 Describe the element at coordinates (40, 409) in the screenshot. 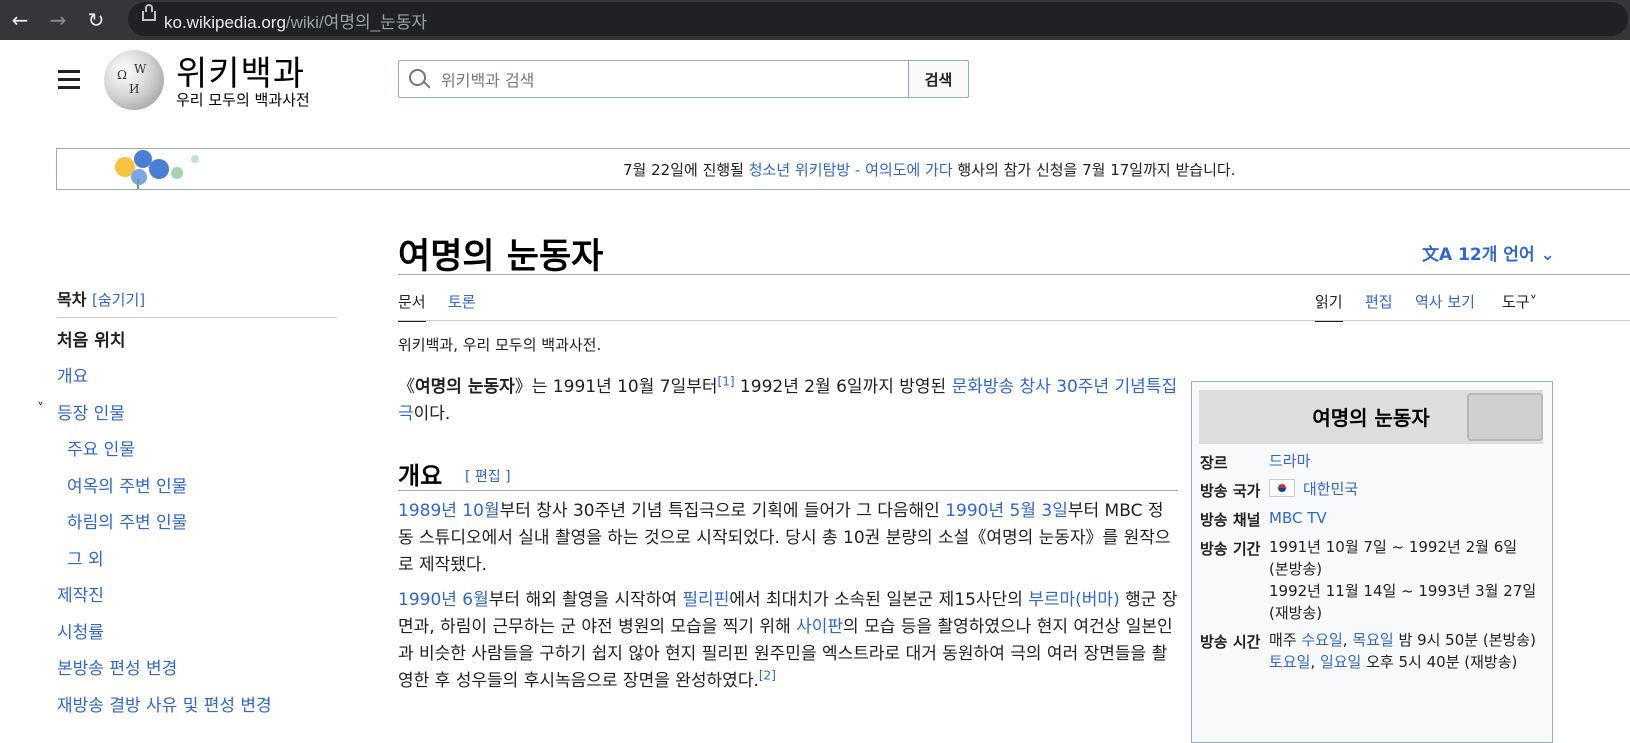

I see `toc-collapse-chevron-icon: ˅` at that location.